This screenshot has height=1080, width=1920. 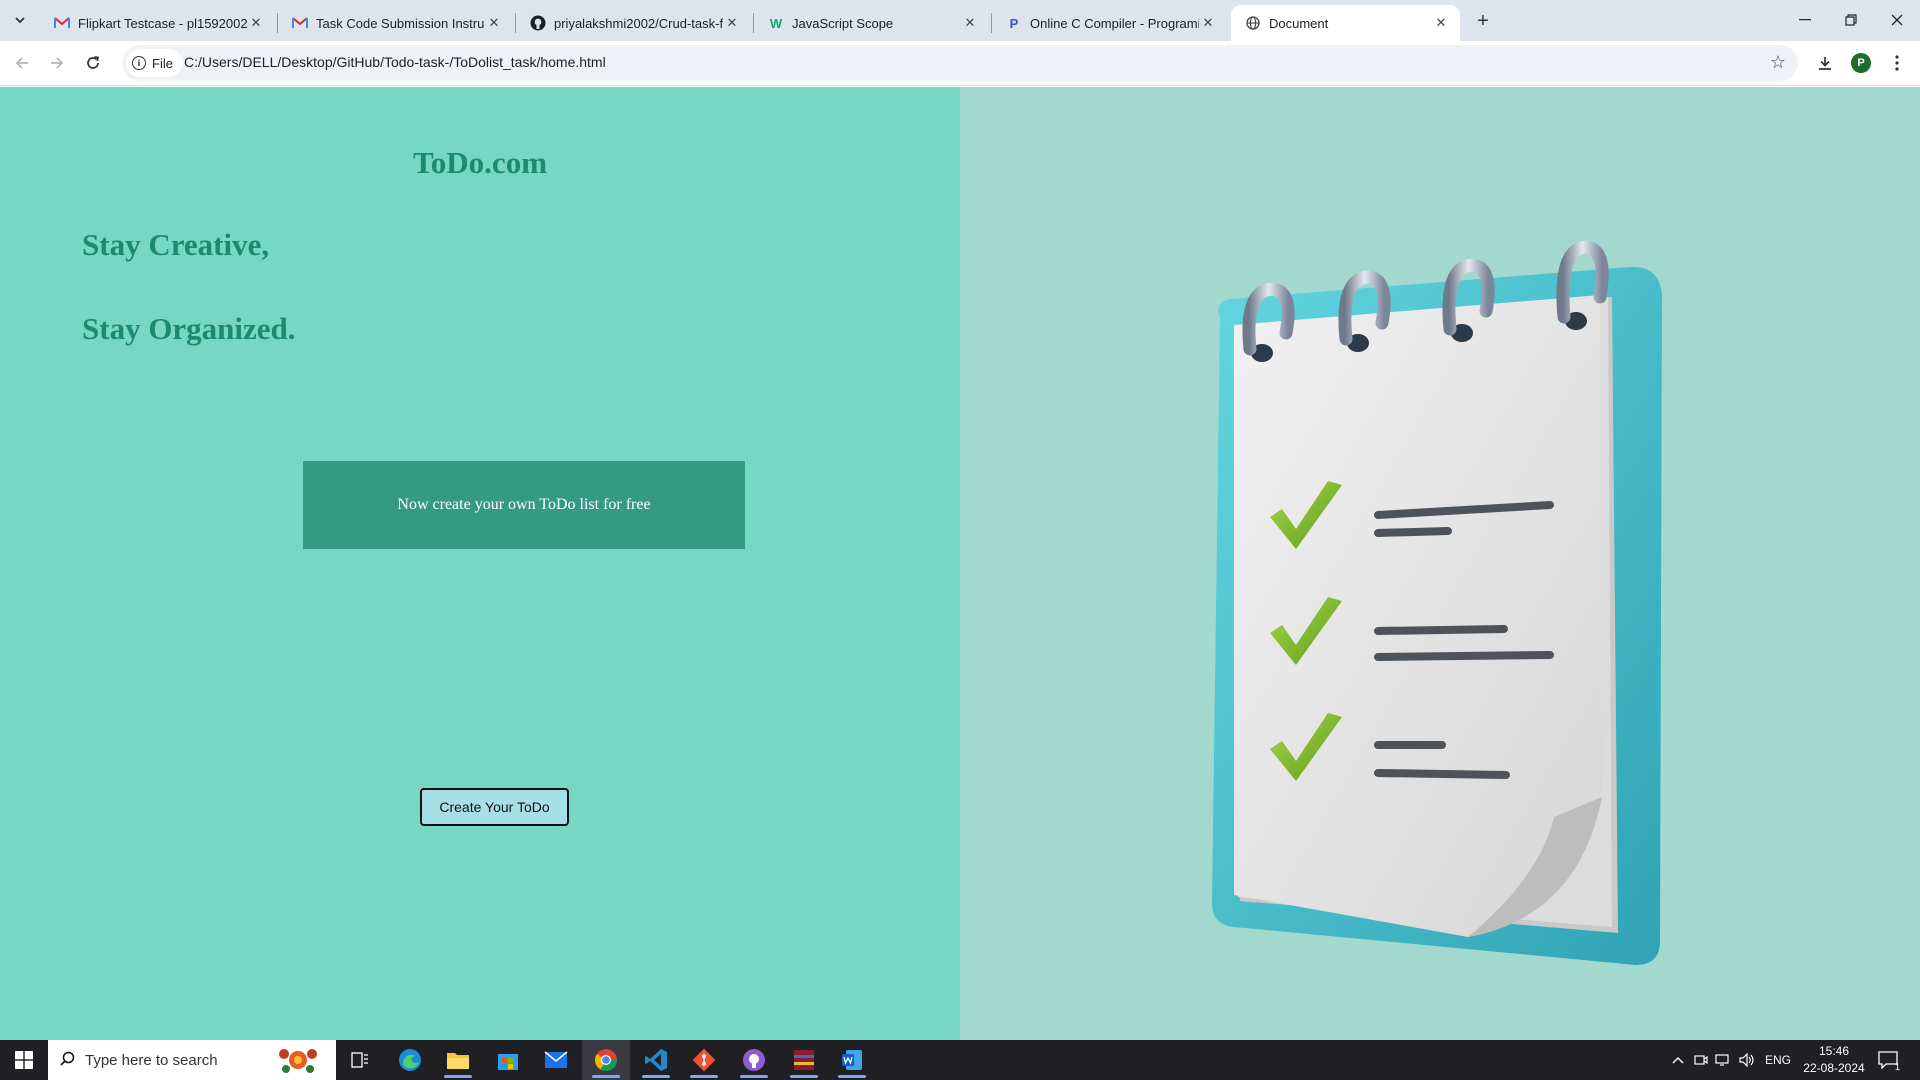 I want to click on chrome-icon, so click(x=606, y=1060).